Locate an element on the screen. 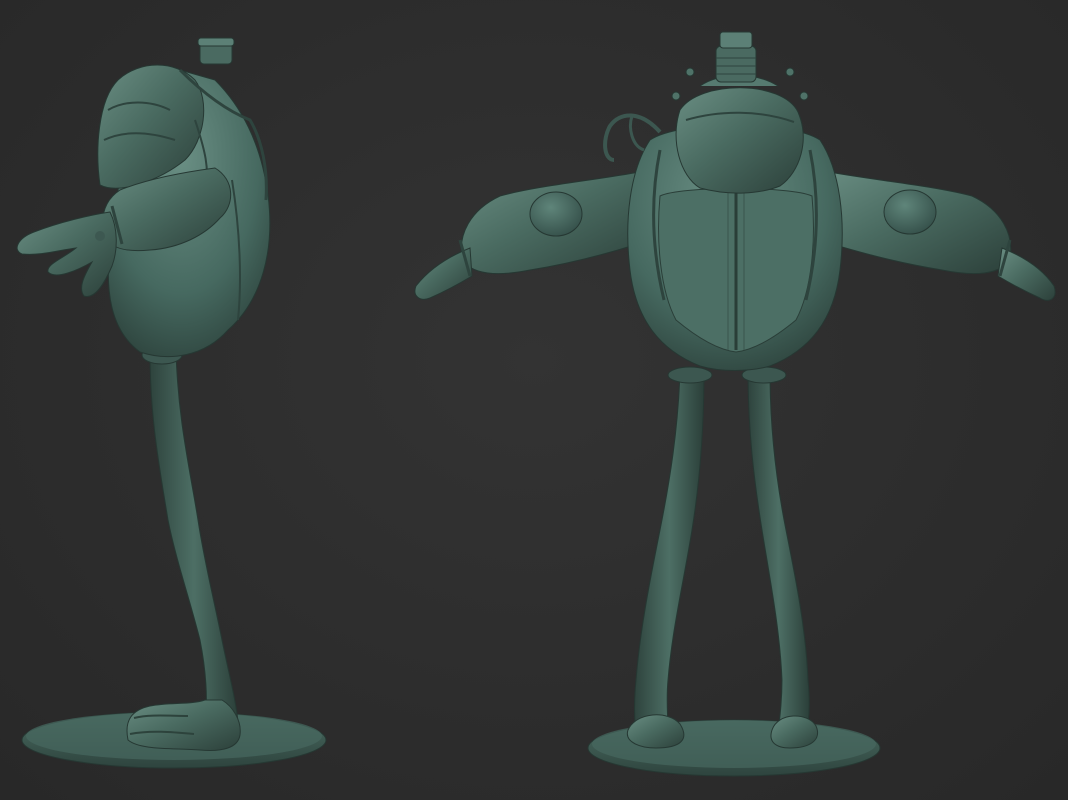 This screenshot has width=1068, height=800. side-hand is located at coordinates (66, 254).